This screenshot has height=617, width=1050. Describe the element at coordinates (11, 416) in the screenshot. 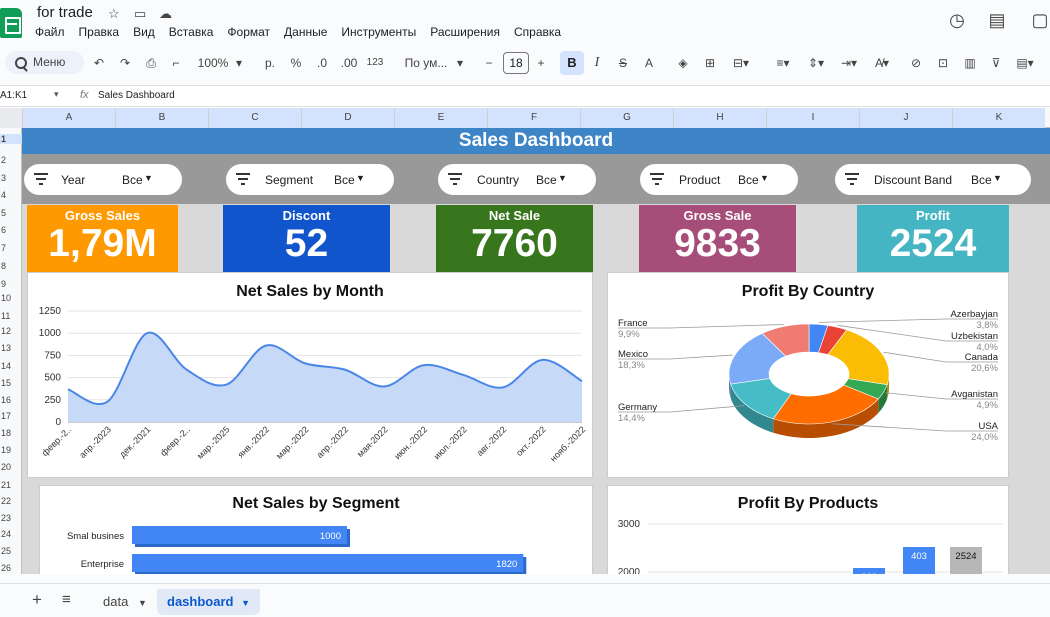

I see `row-header: 17` at that location.